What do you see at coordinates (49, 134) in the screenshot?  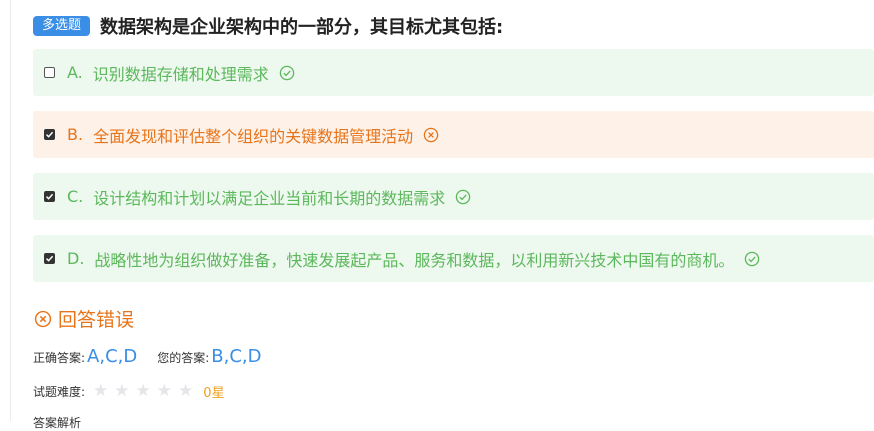 I see `option-b-checkbox` at bounding box center [49, 134].